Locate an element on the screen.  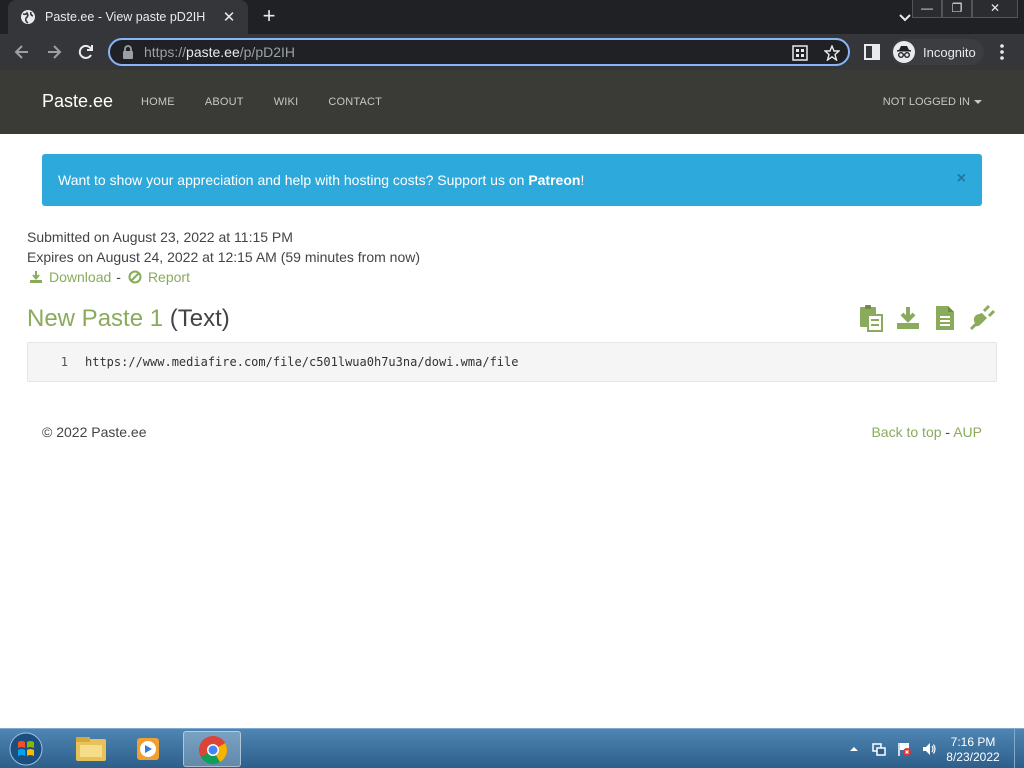
browser-tab-strip: Paste.ee - View paste pD2IH ✕ + — ❐ ✕ is located at coordinates (512, 17).